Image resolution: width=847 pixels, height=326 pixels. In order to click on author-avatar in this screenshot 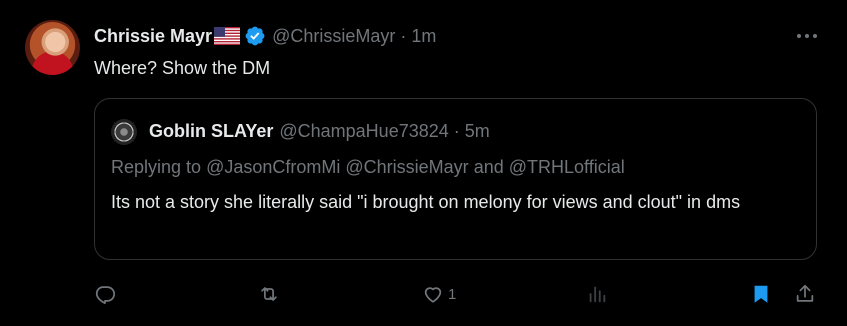, I will do `click(52, 47)`.